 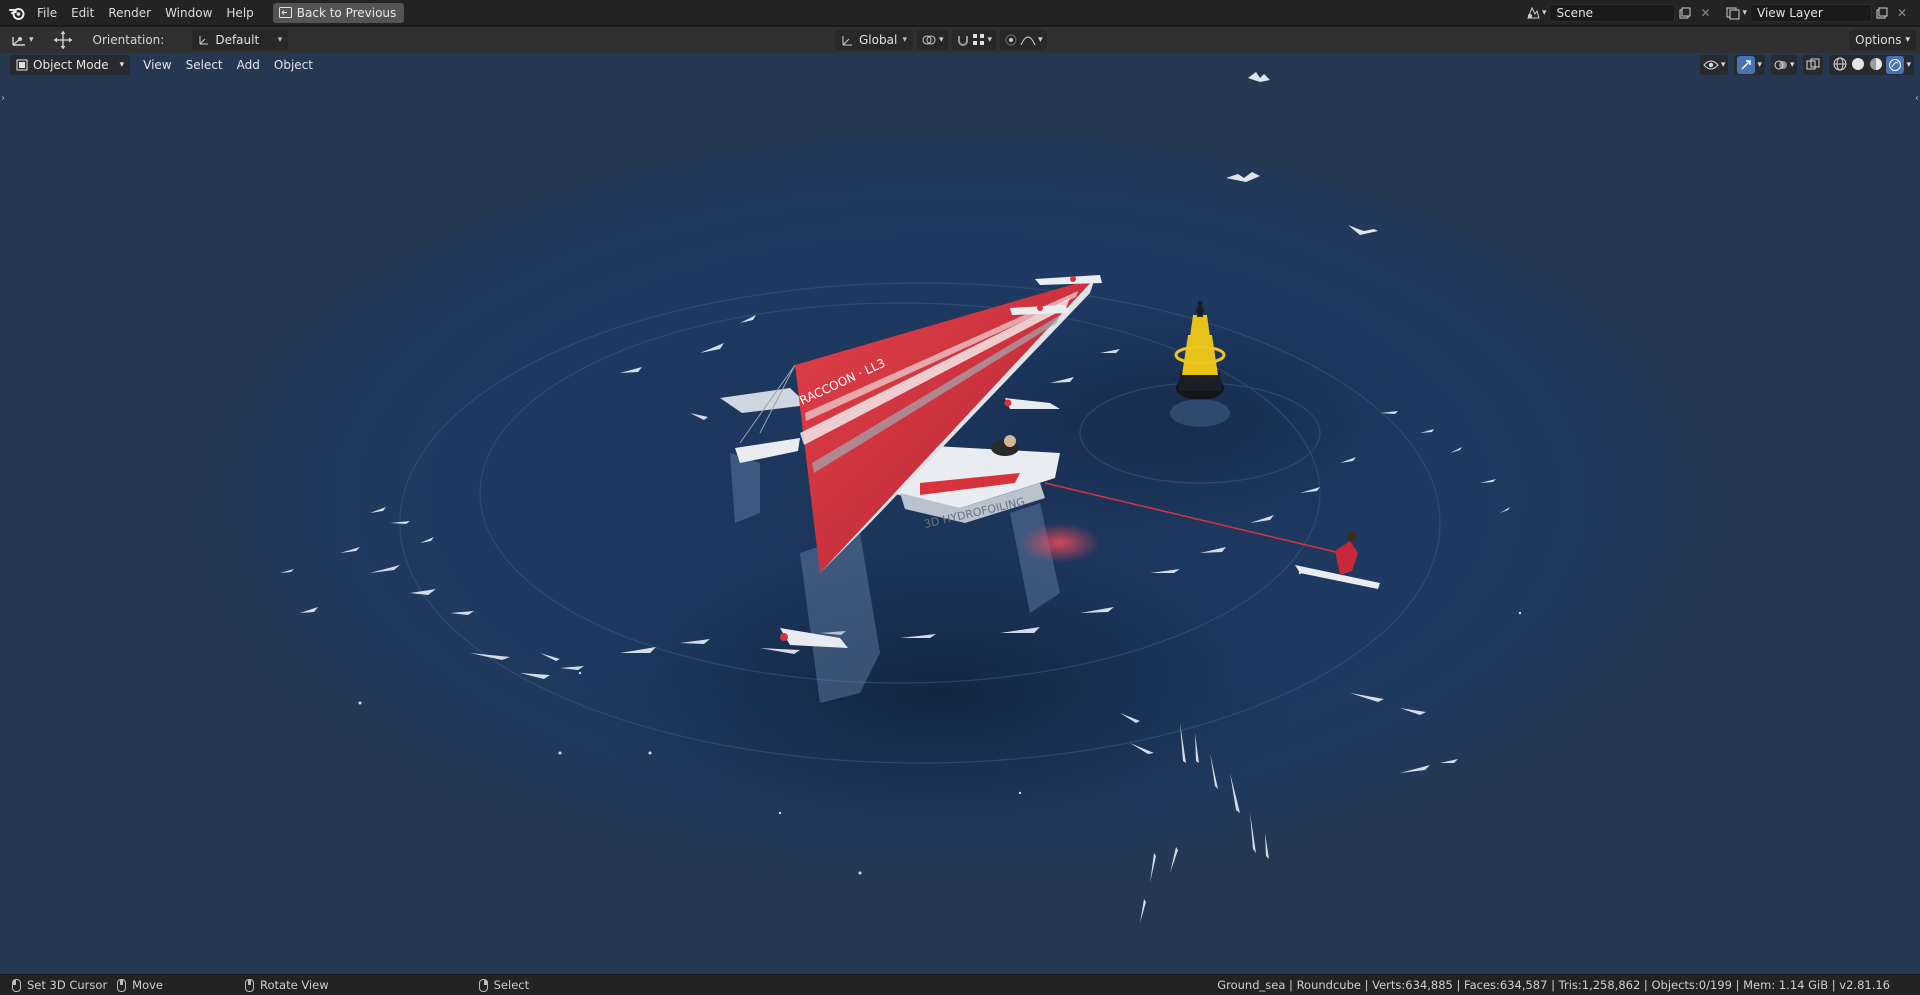 What do you see at coordinates (1575, 13) in the screenshot?
I see `scene-name-value: Scene` at bounding box center [1575, 13].